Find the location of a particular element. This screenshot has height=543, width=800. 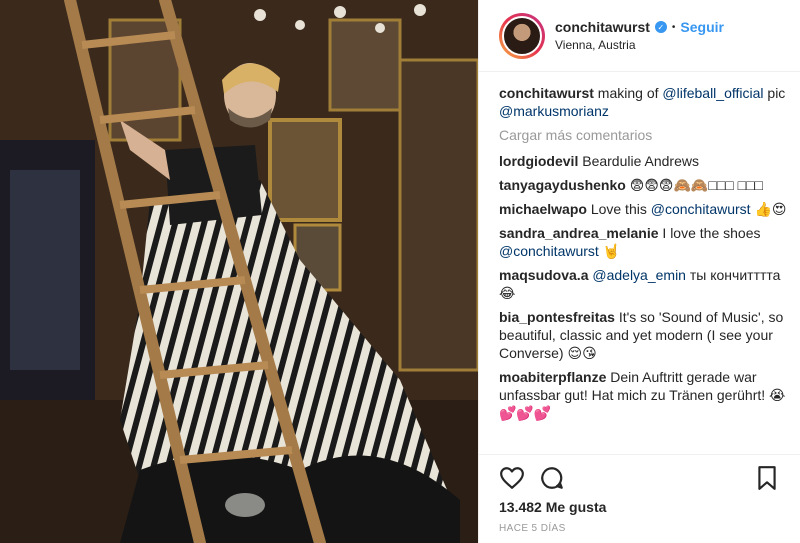

avatar-image is located at coordinates (522, 35).